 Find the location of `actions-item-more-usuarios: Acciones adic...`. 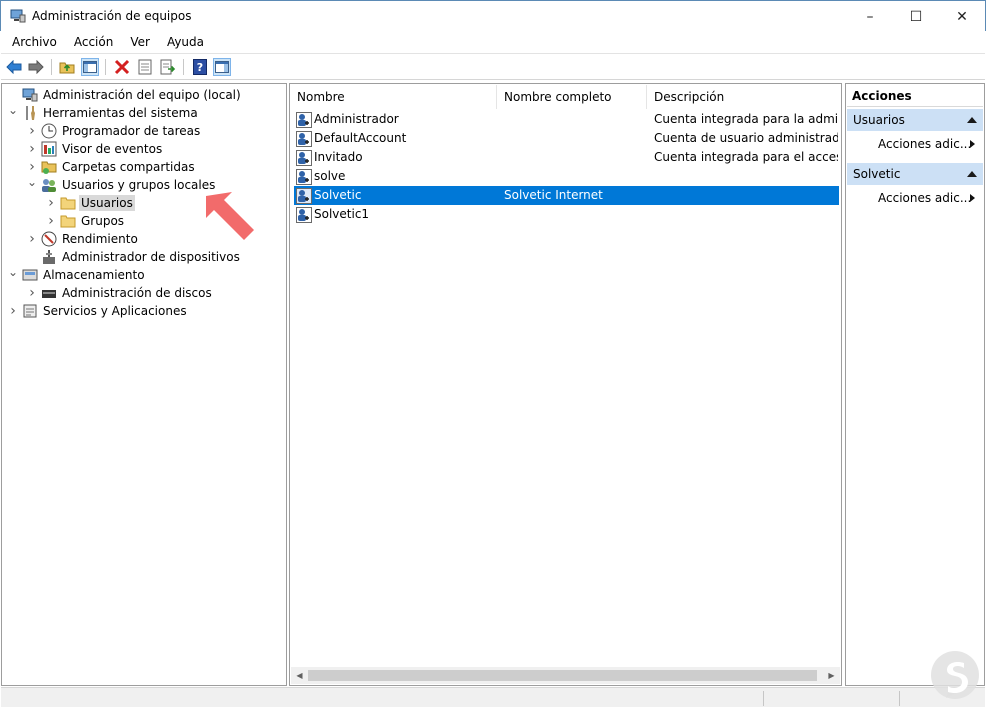

actions-item-more-usuarios: Acciones adic... is located at coordinates (915, 144).